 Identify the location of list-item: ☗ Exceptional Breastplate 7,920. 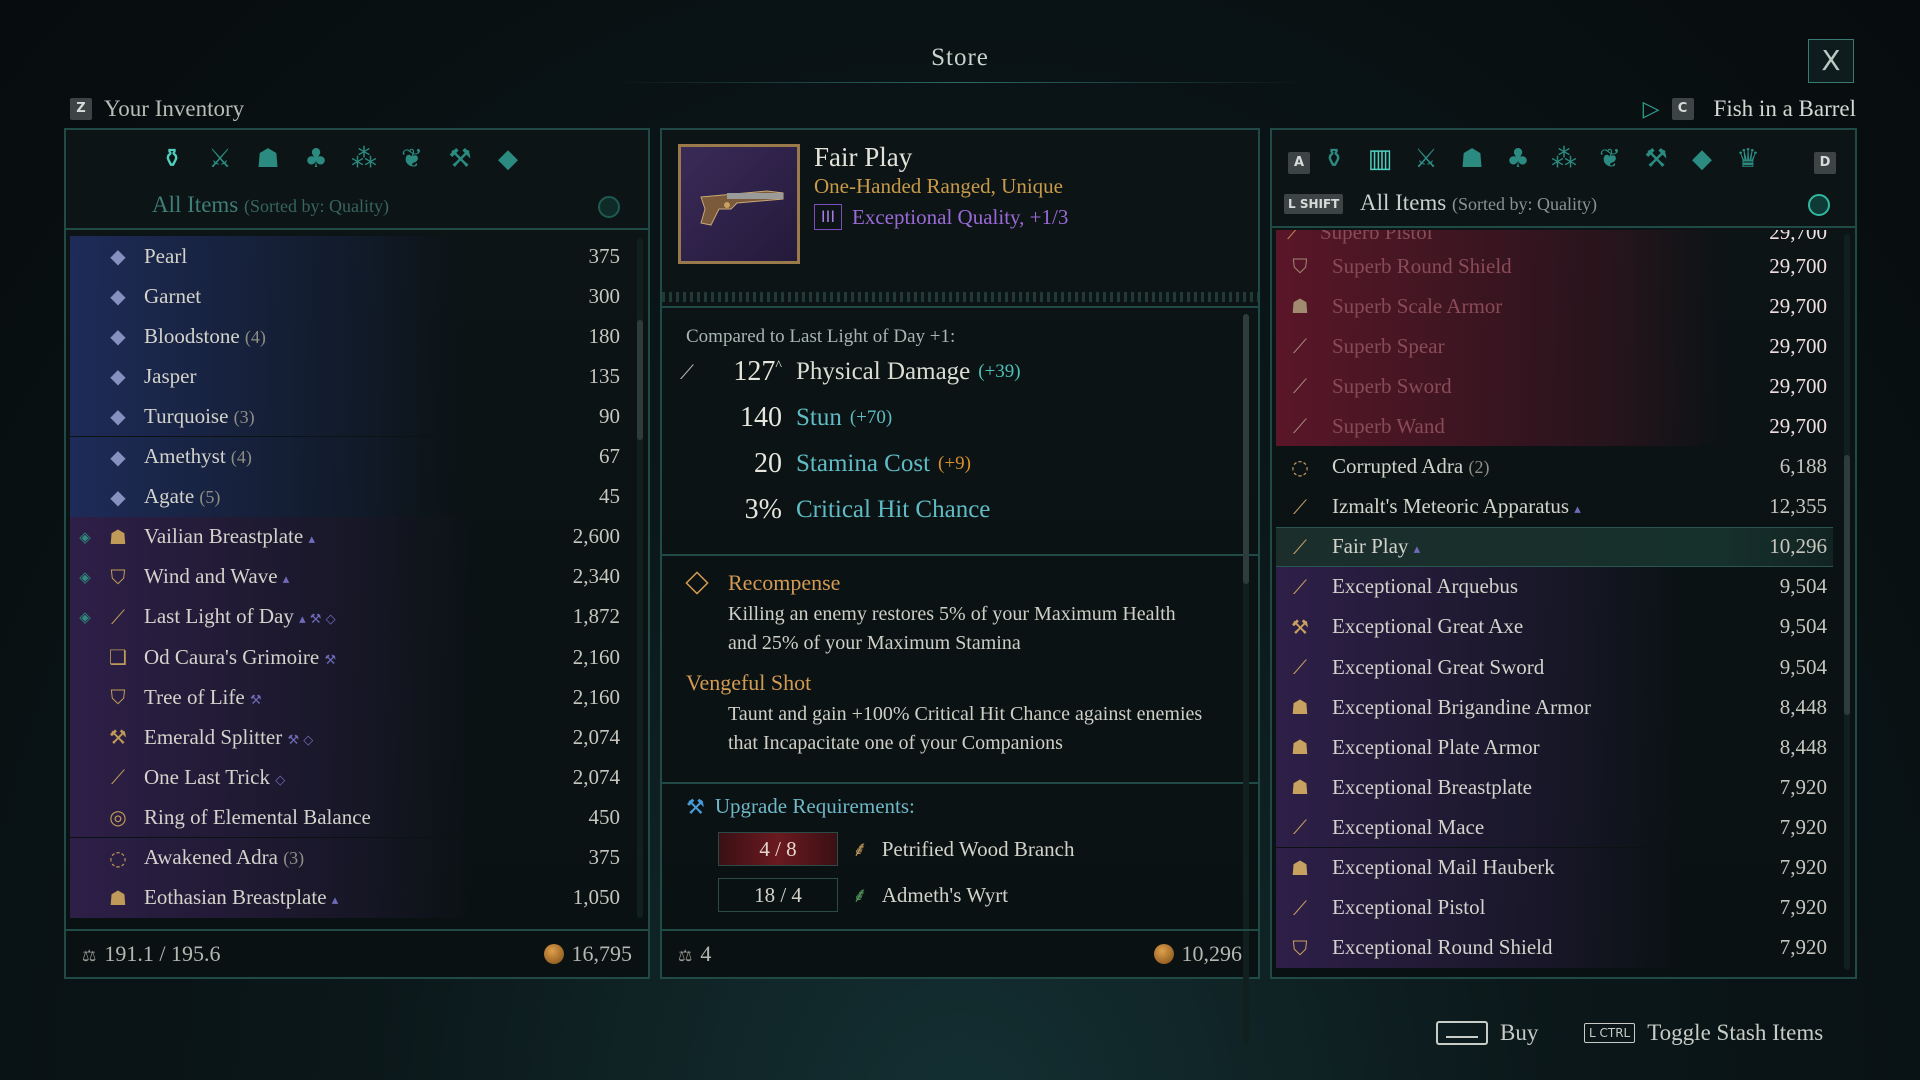
(1554, 787).